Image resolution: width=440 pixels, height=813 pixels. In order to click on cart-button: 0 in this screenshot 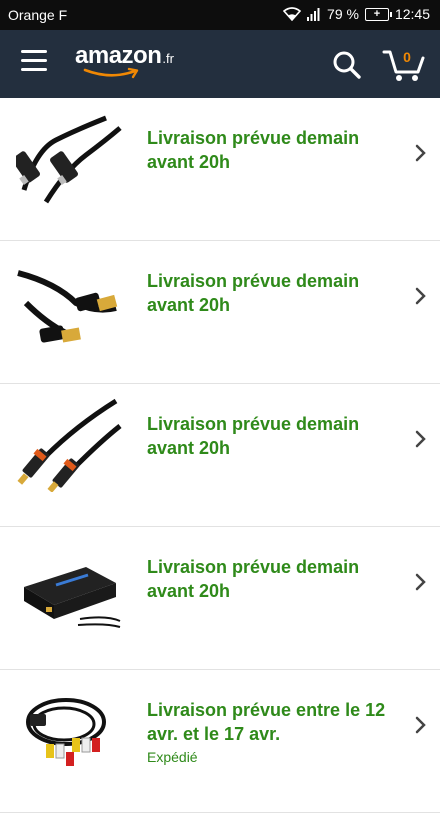, I will do `click(405, 66)`.